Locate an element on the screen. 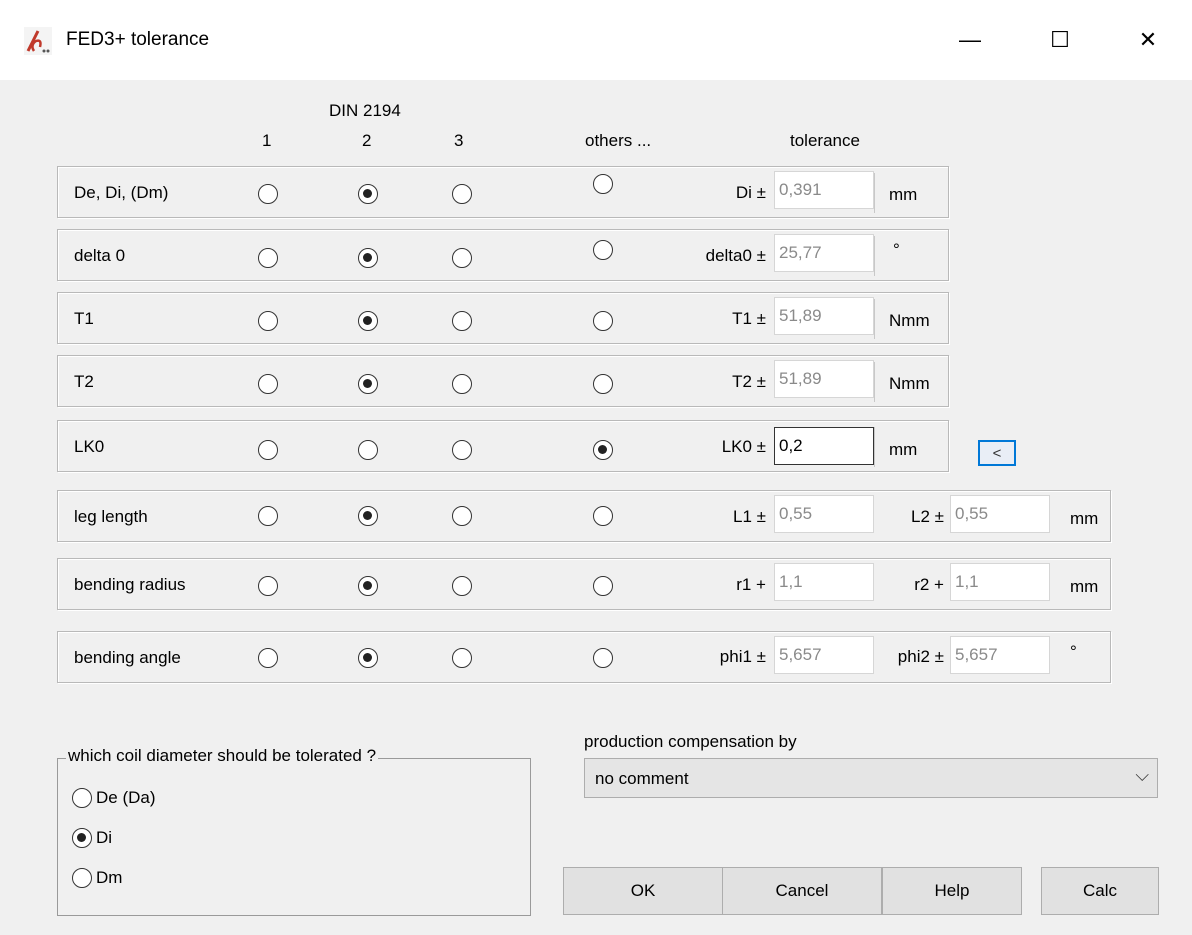  tolerance-label: delta0 ± is located at coordinates (735, 255).